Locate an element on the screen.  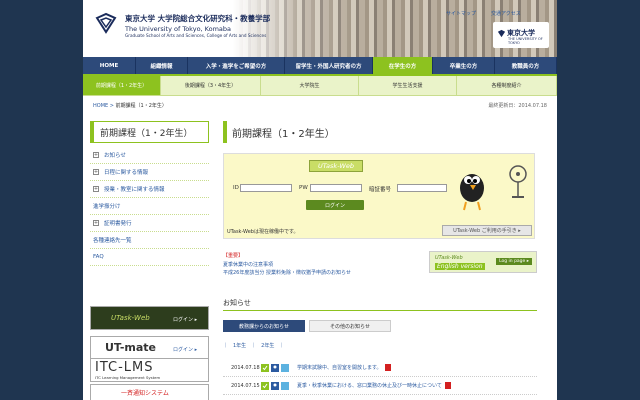
tab-other-news: その他のお知らせ is located at coordinates (350, 326).